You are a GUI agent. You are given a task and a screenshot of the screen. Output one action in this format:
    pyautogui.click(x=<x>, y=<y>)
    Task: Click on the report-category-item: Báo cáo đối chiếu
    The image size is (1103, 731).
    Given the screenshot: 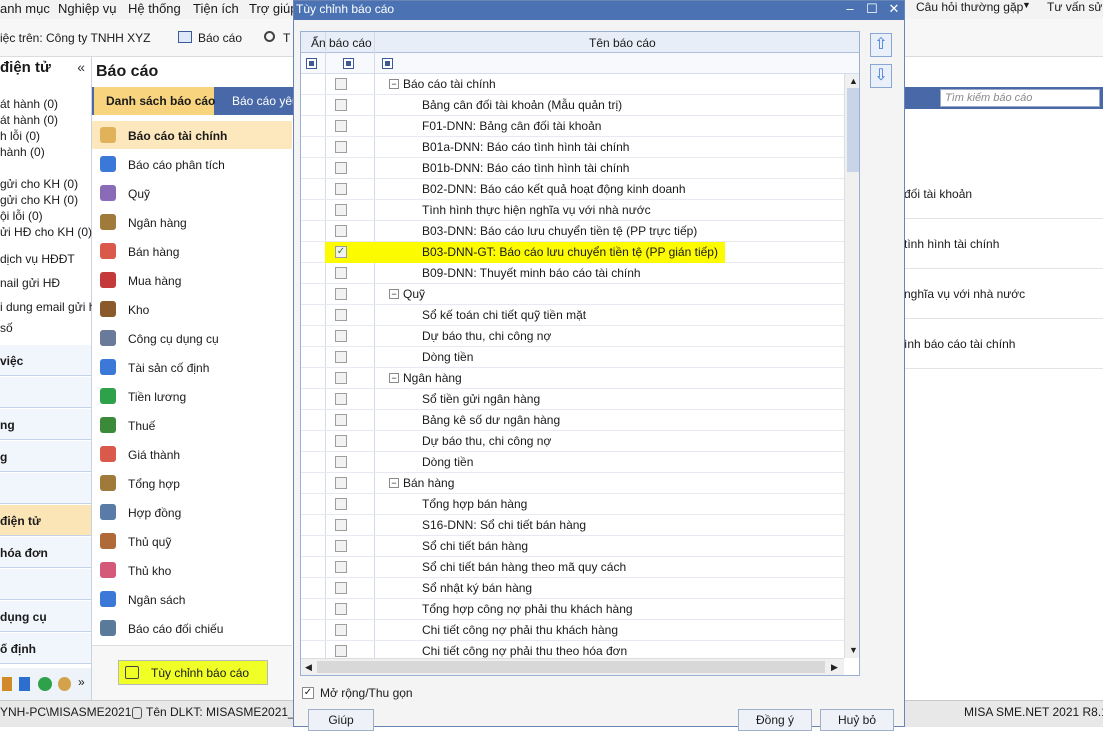 What is the action you would take?
    pyautogui.click(x=192, y=628)
    